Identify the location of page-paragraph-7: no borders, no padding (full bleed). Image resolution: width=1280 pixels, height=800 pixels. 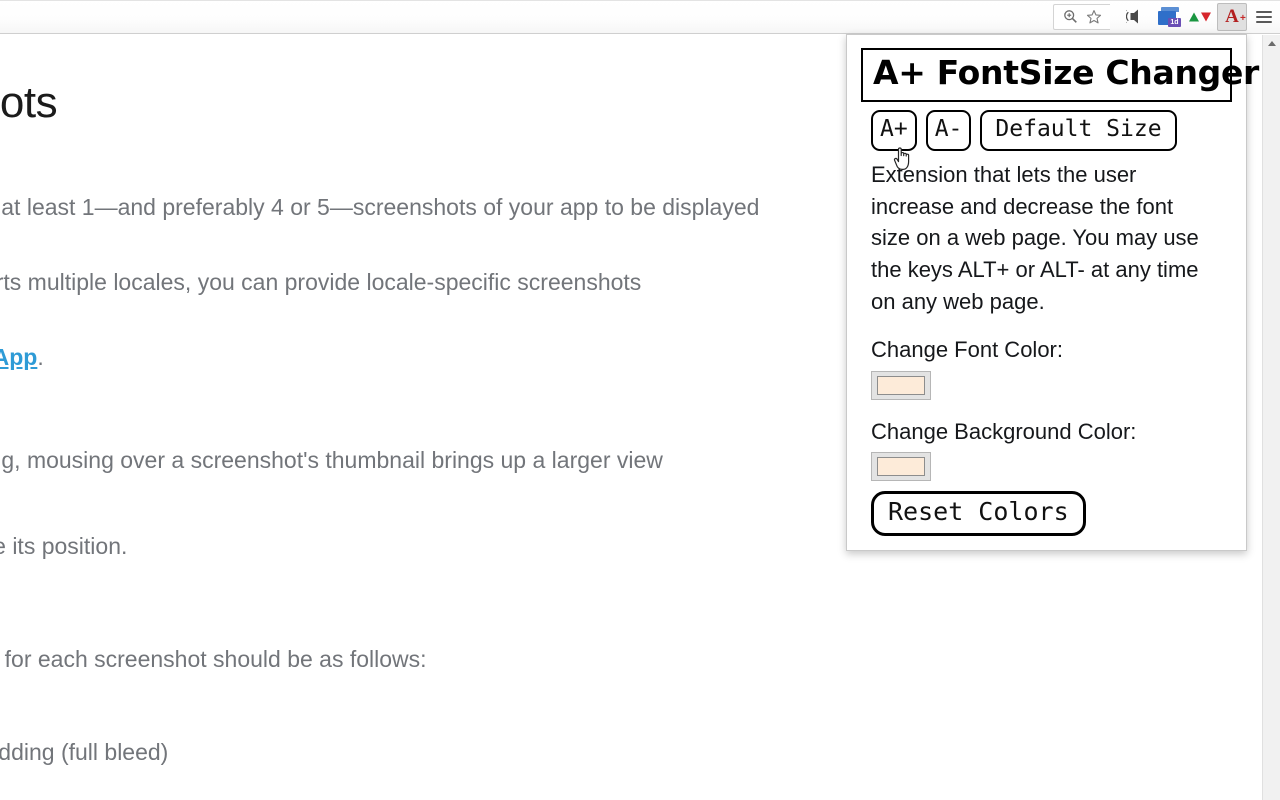
(84, 752).